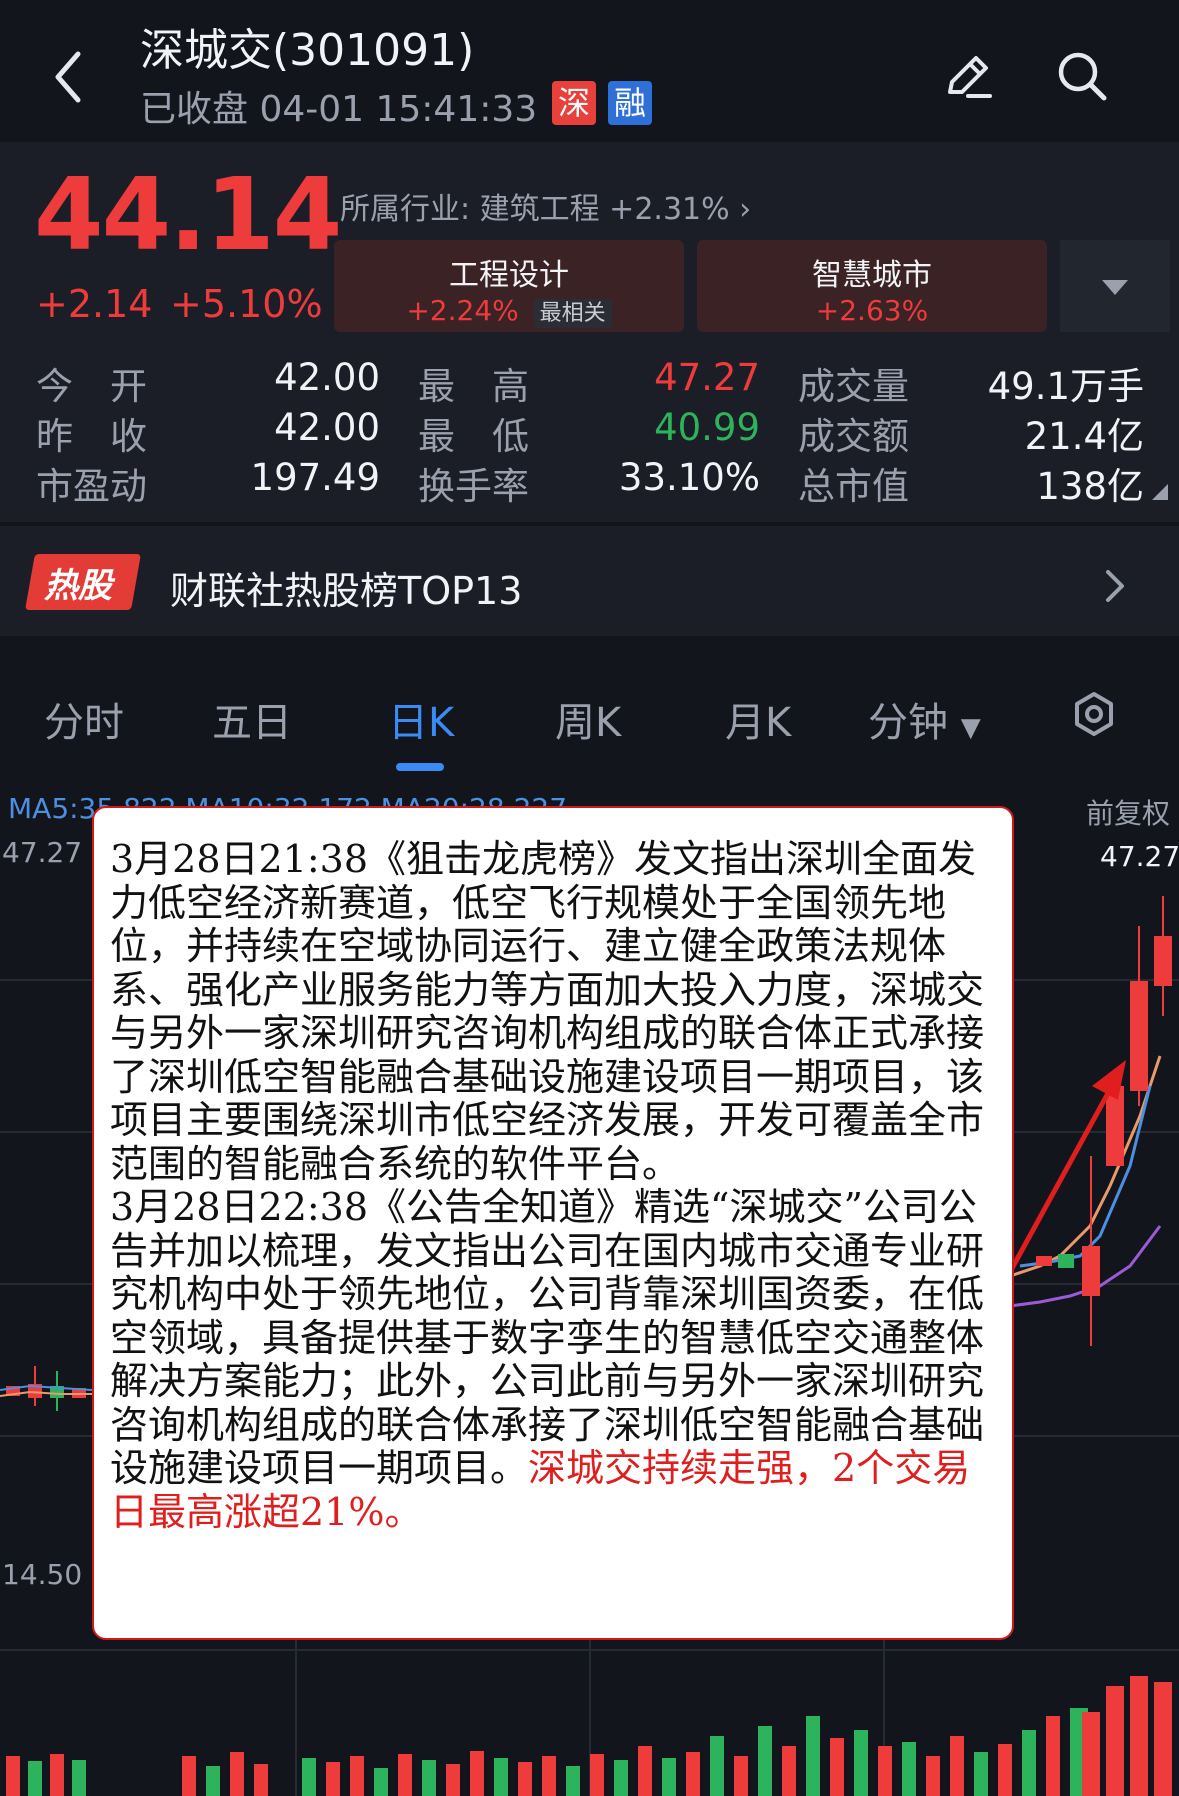  Describe the element at coordinates (1128, 812) in the screenshot. I see `price-adjust-label: 前复权` at that location.